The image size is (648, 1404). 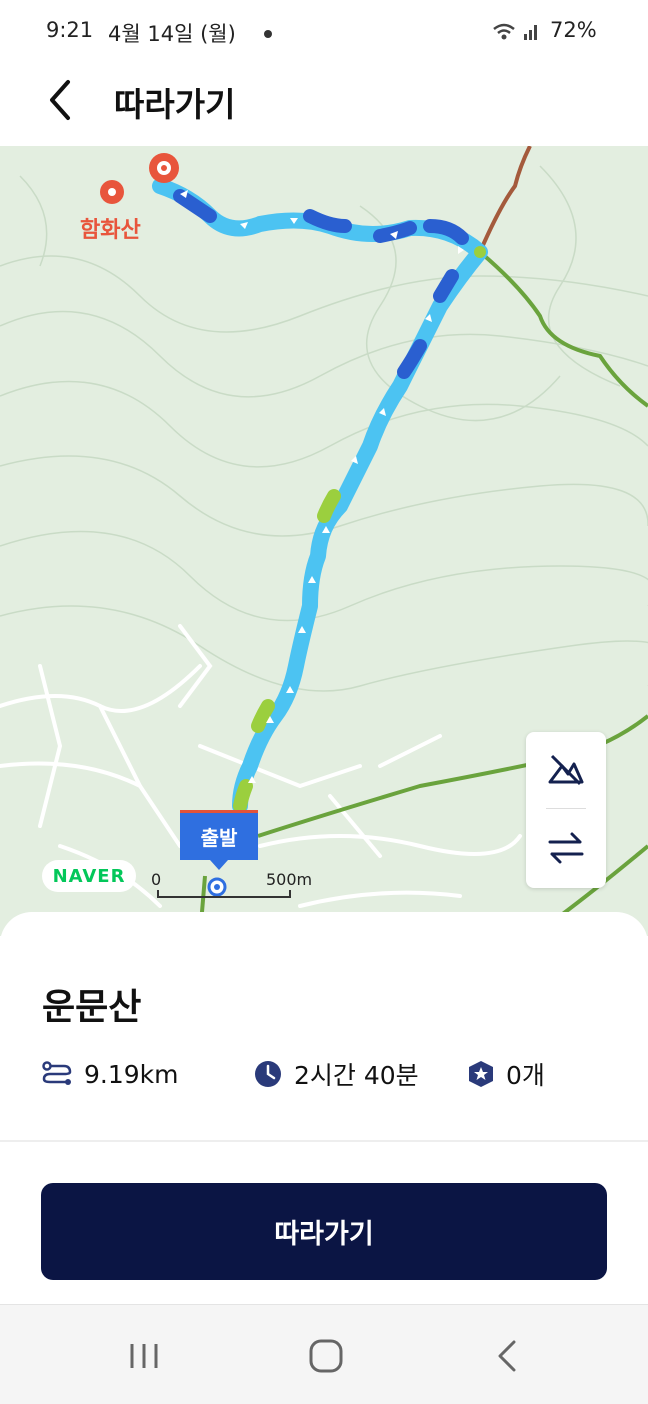 I want to click on toggle-elevation-button, so click(x=566, y=770).